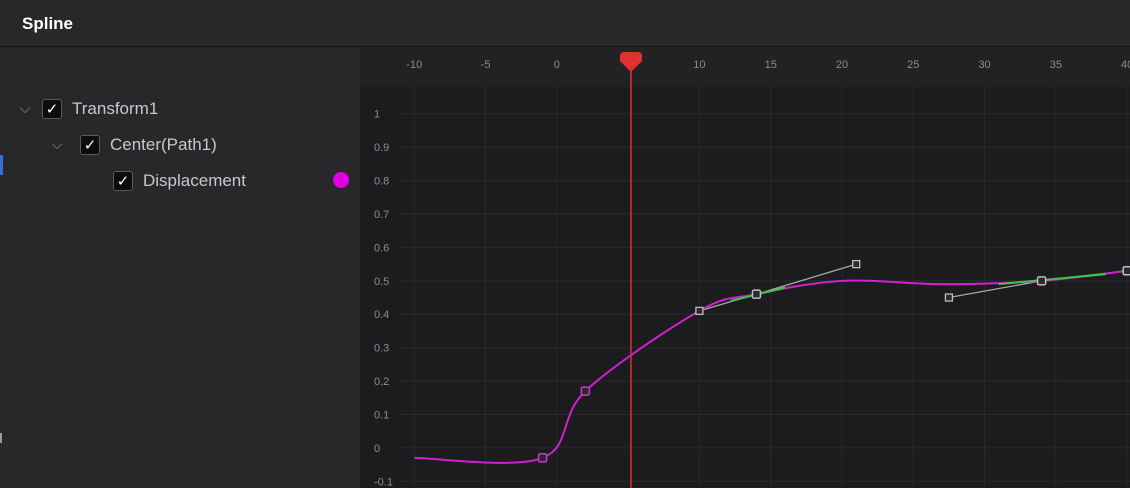  I want to click on displacement-checkbox: ✓, so click(123, 181).